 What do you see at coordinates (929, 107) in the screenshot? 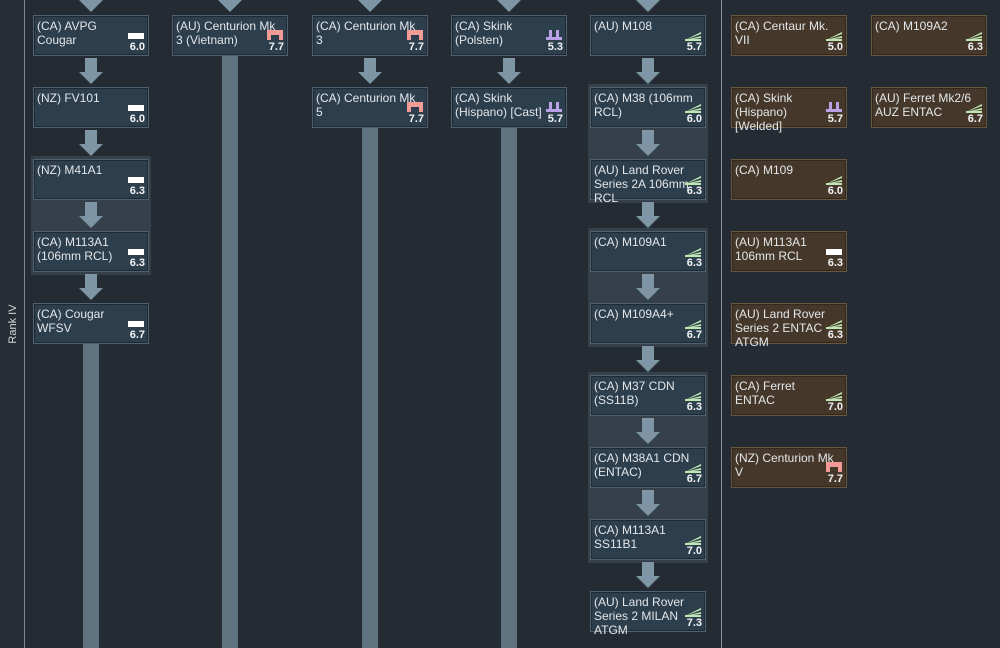
I see `vehicle-card: (AU) Ferret Mk2/6 AUZ ENTAC 6.7` at bounding box center [929, 107].